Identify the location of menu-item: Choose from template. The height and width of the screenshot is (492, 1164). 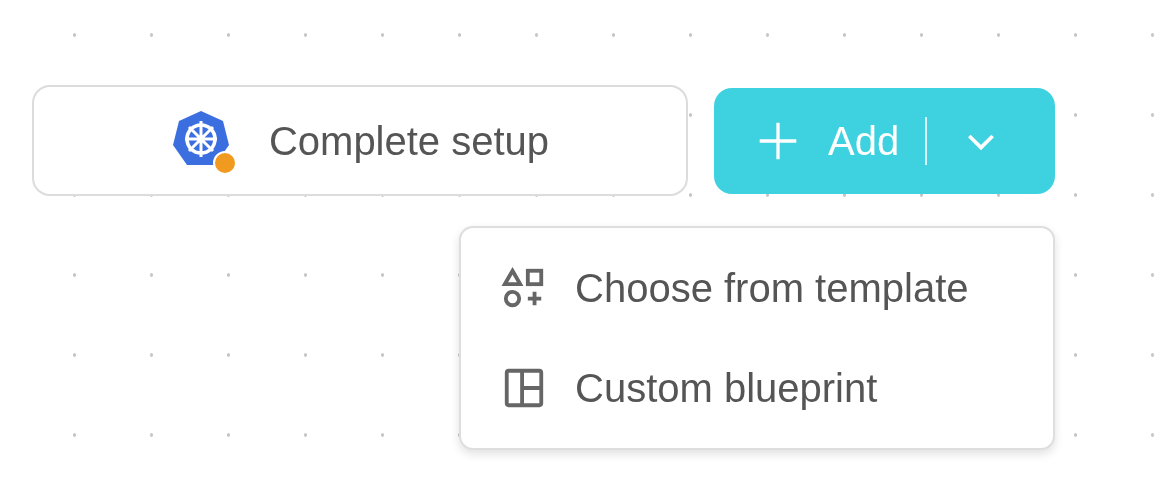
(757, 287).